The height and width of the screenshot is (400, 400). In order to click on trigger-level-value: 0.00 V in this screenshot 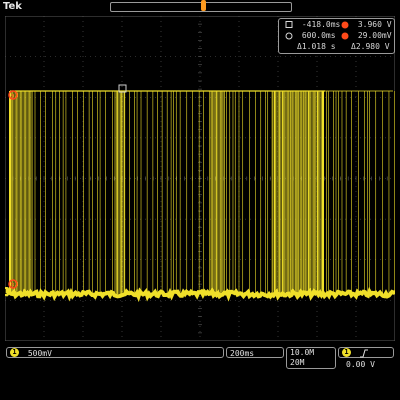, I will do `click(360, 364)`.